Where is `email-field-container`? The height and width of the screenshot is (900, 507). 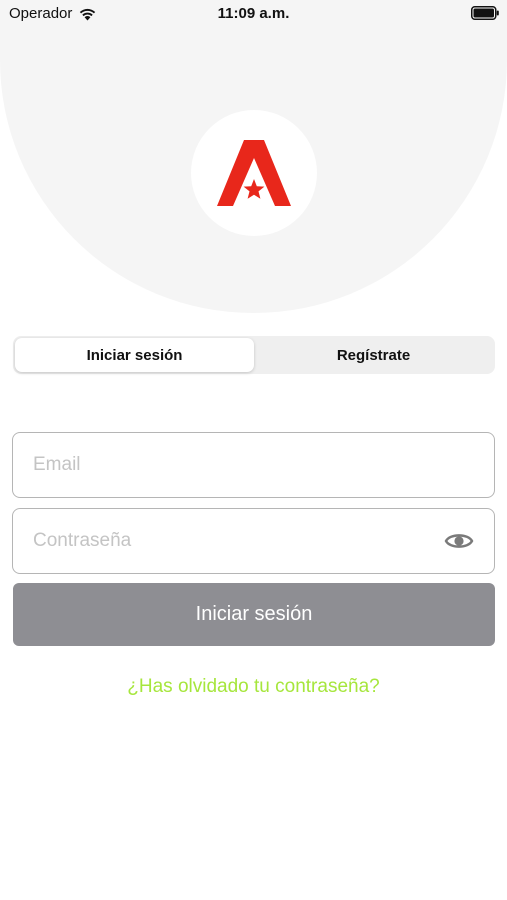
email-field-container is located at coordinates (253, 465).